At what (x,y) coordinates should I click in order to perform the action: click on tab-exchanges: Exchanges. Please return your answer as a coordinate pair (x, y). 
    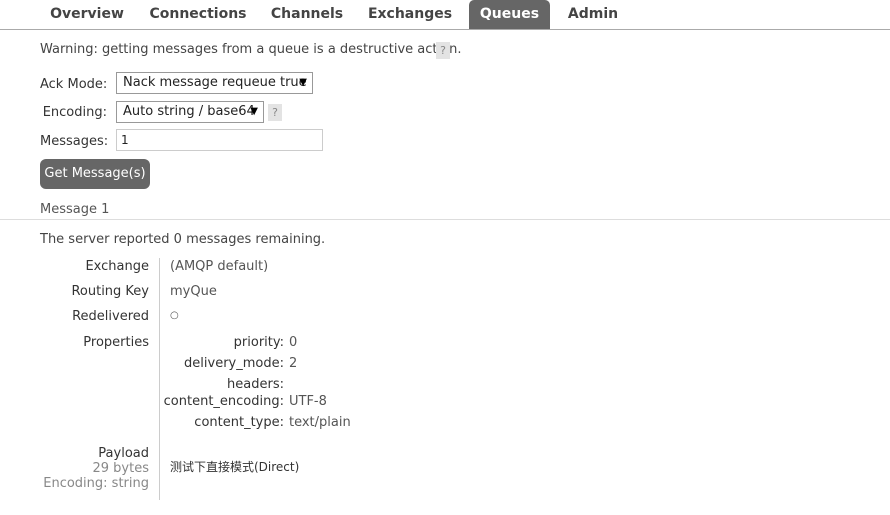
    Looking at the image, I should click on (410, 14).